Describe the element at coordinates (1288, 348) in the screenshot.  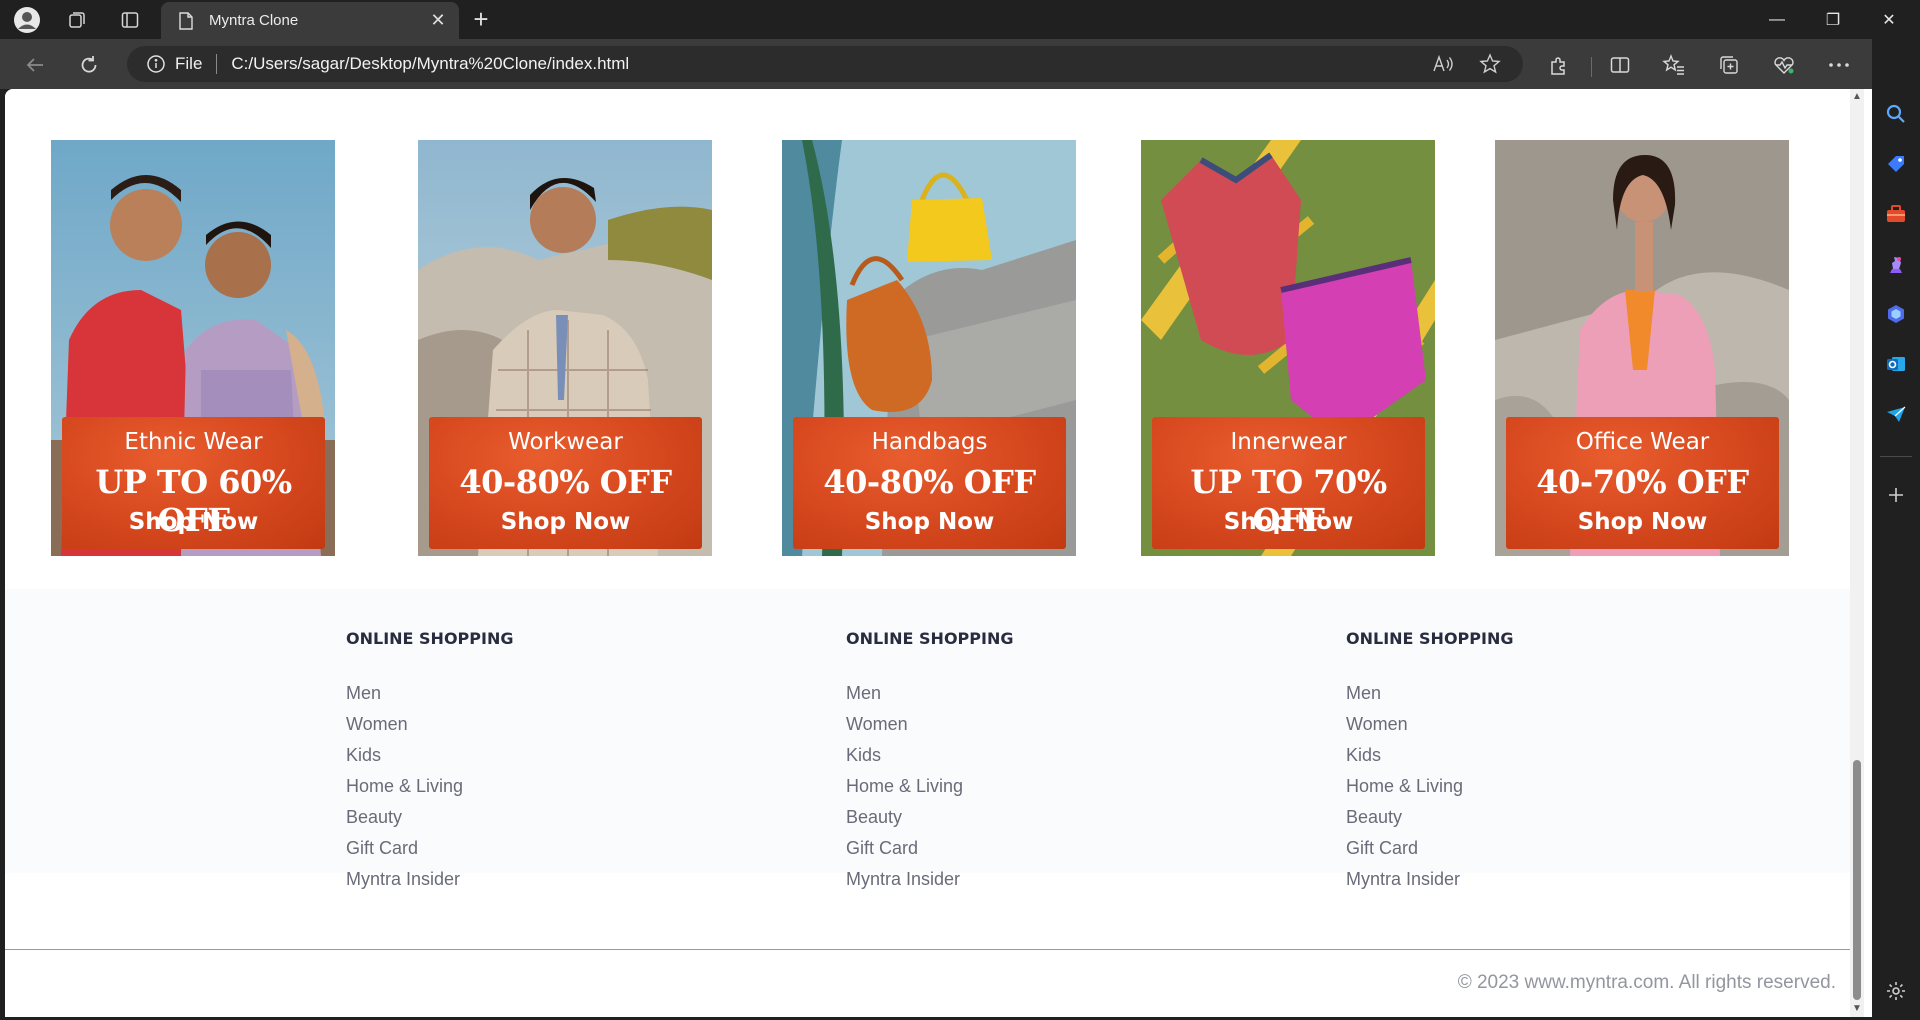
I see `banner-innerwear: Innerwear UP TO 70% OFF Shop Now` at that location.